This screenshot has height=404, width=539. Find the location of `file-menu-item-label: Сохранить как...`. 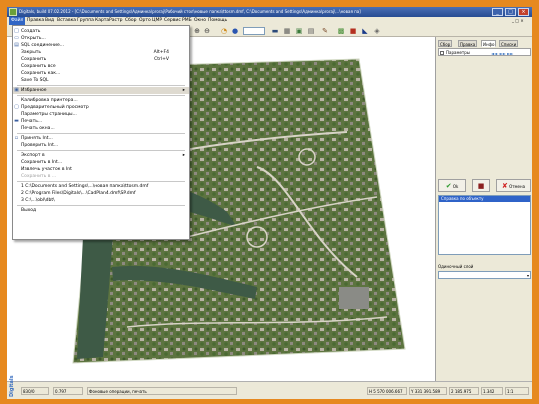

file-menu-item-label: Сохранить как... is located at coordinates (41, 73).